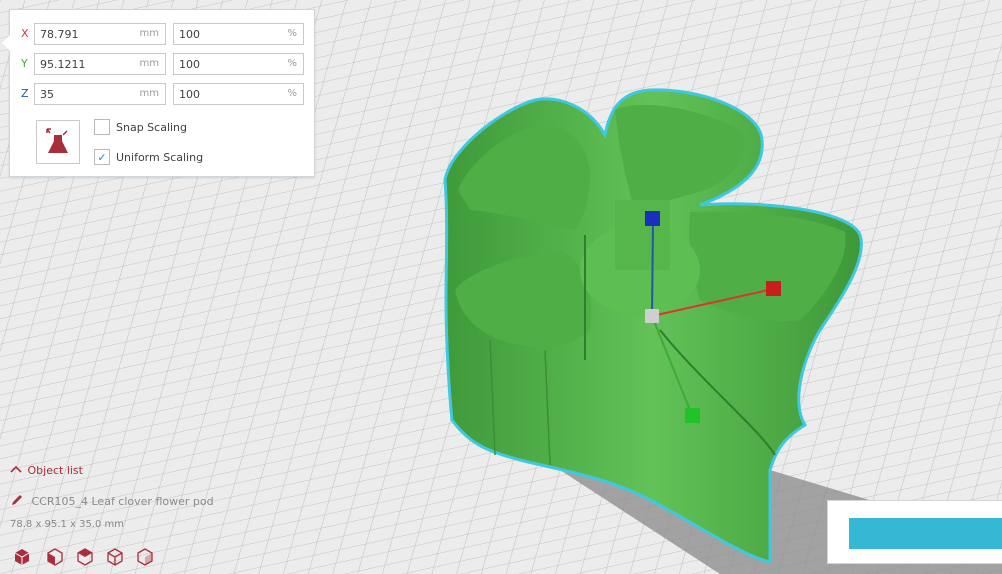 Image resolution: width=1002 pixels, height=574 pixels. I want to click on snap-scaling-label: Snap Scaling, so click(152, 127).